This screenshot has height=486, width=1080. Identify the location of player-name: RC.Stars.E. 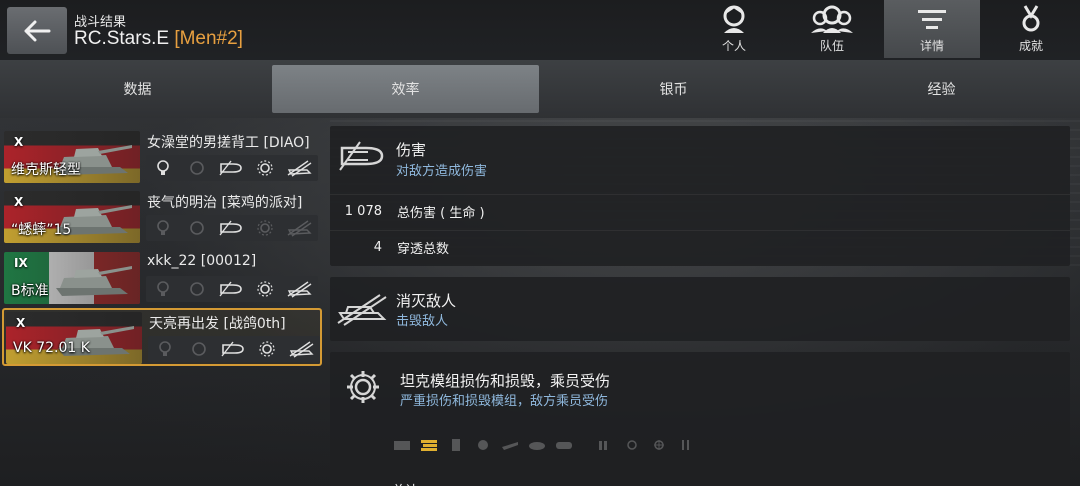
(122, 38).